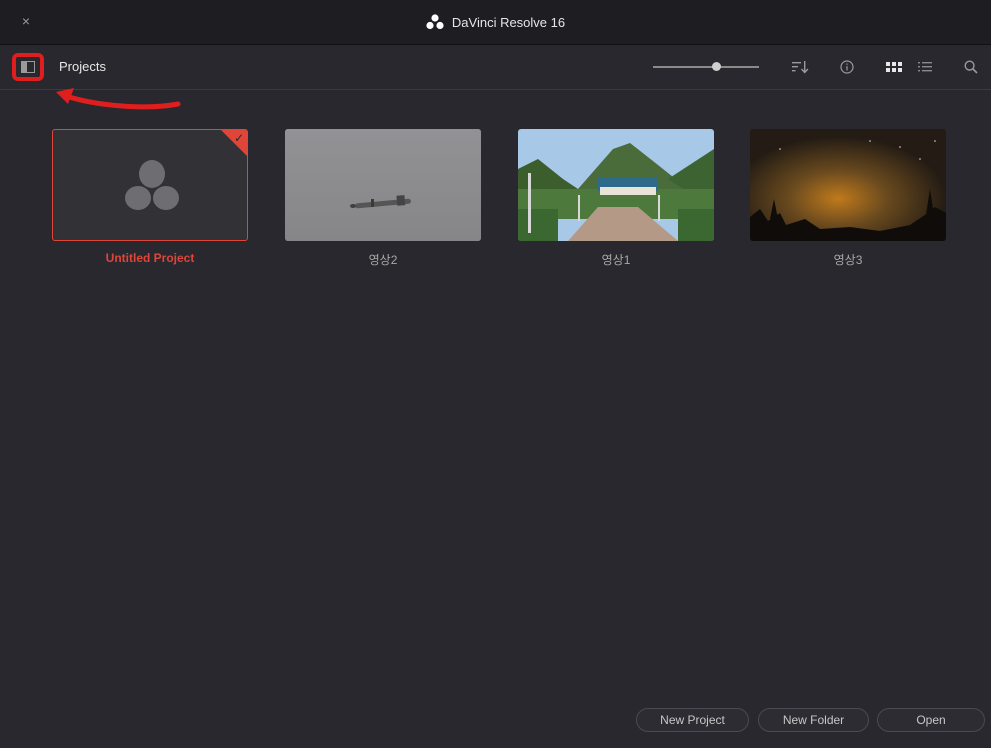  I want to click on new-project-button: New Project, so click(692, 720).